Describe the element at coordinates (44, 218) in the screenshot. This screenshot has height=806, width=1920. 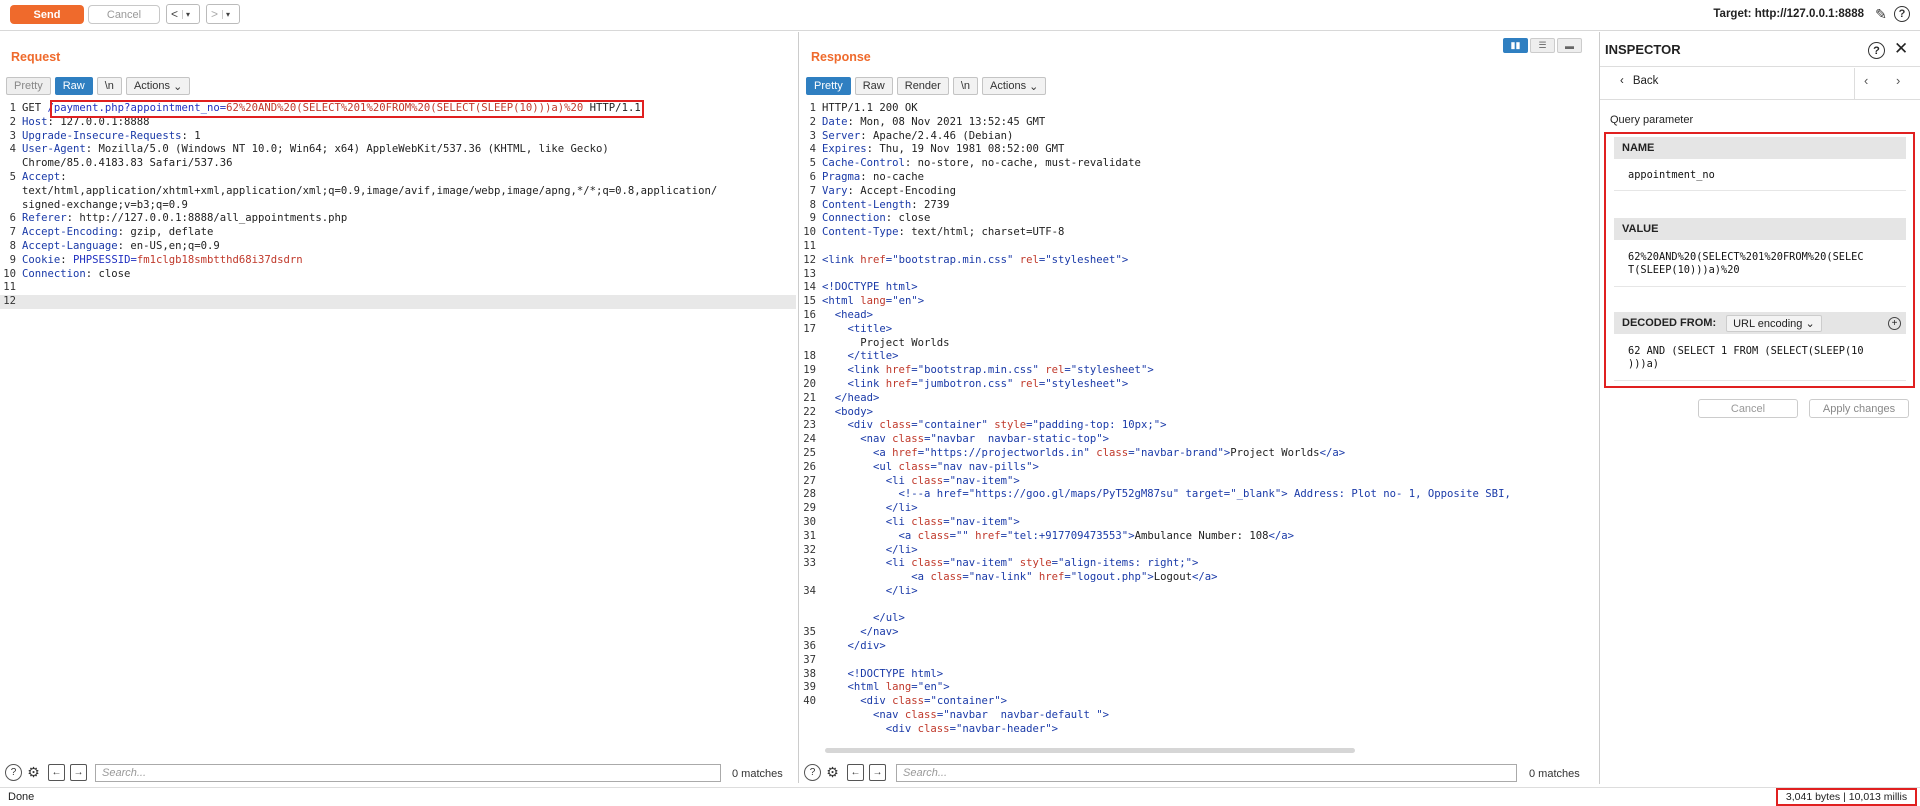
I see `code-token: Referer` at that location.